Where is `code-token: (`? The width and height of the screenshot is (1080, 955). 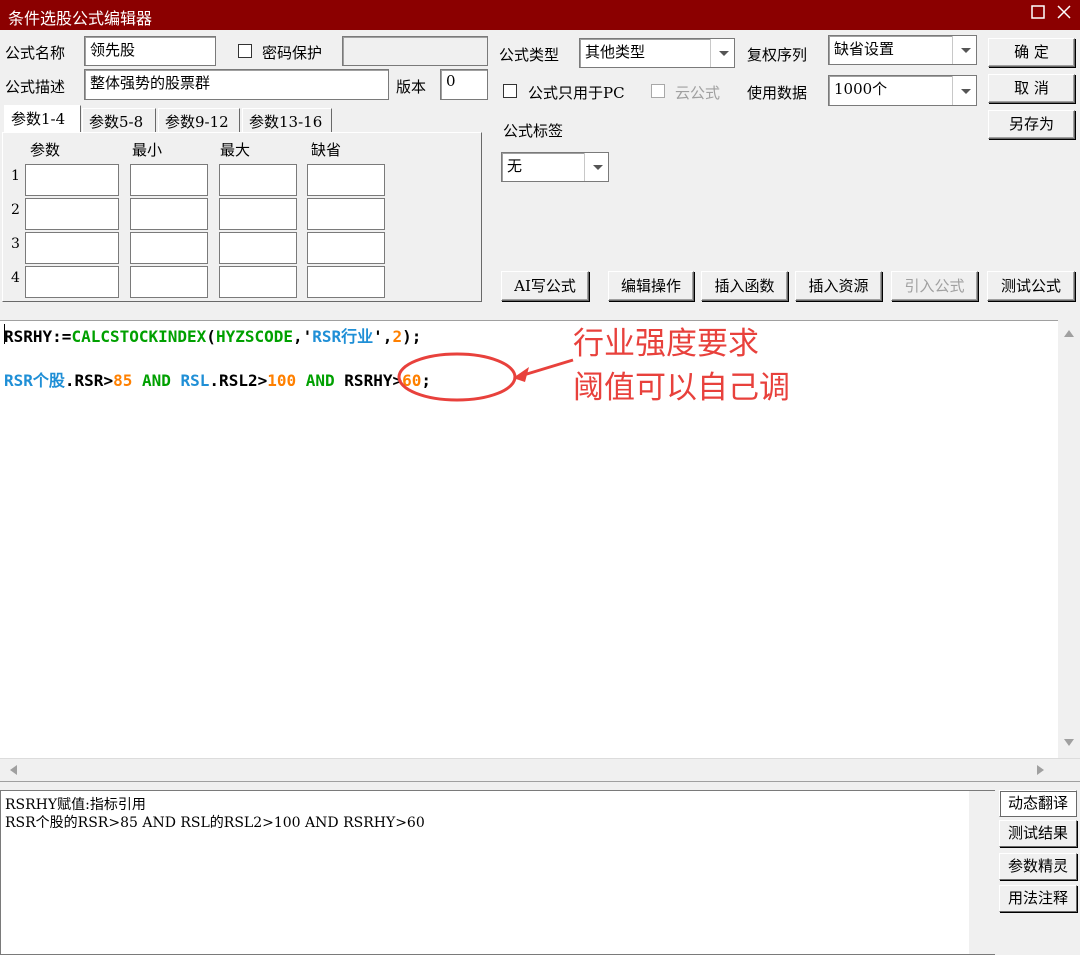
code-token: ( is located at coordinates (211, 336).